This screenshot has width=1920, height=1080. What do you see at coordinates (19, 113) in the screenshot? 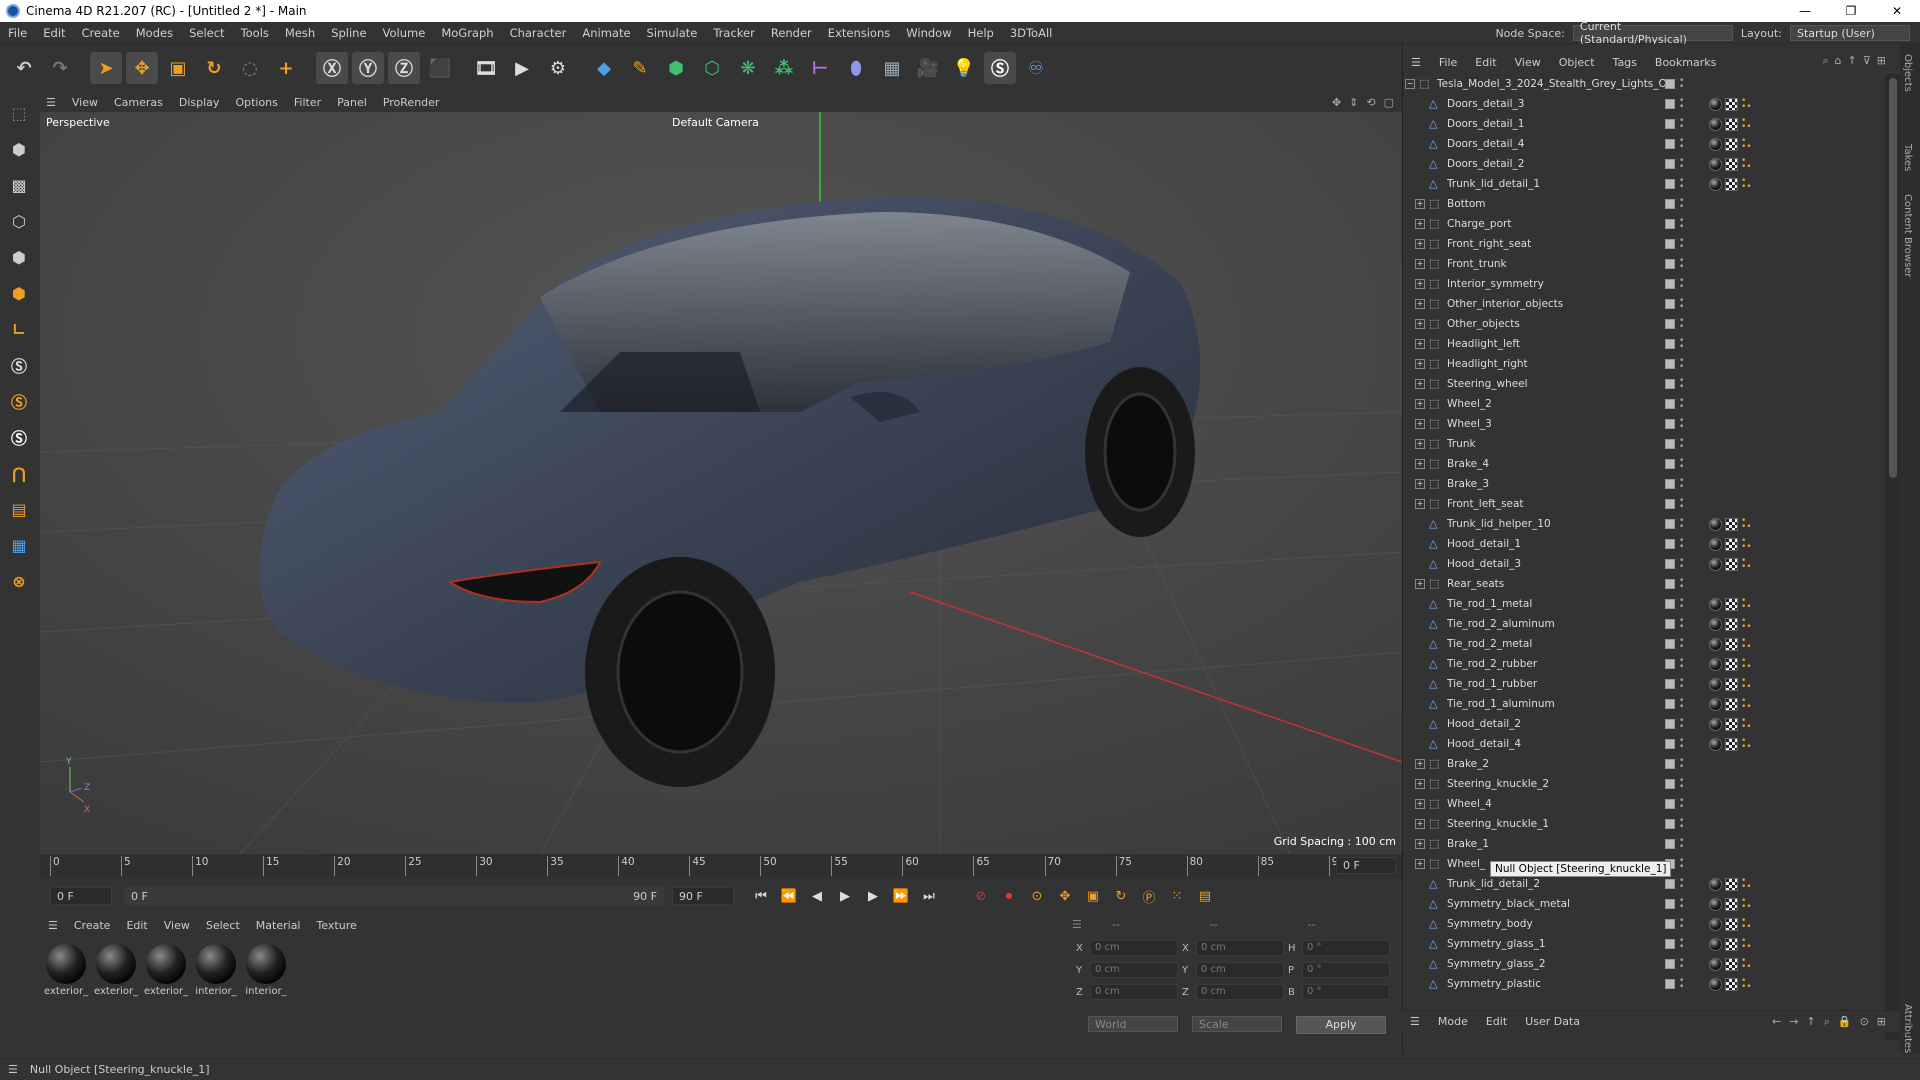
I see `make-editable-icon: ⬚` at bounding box center [19, 113].